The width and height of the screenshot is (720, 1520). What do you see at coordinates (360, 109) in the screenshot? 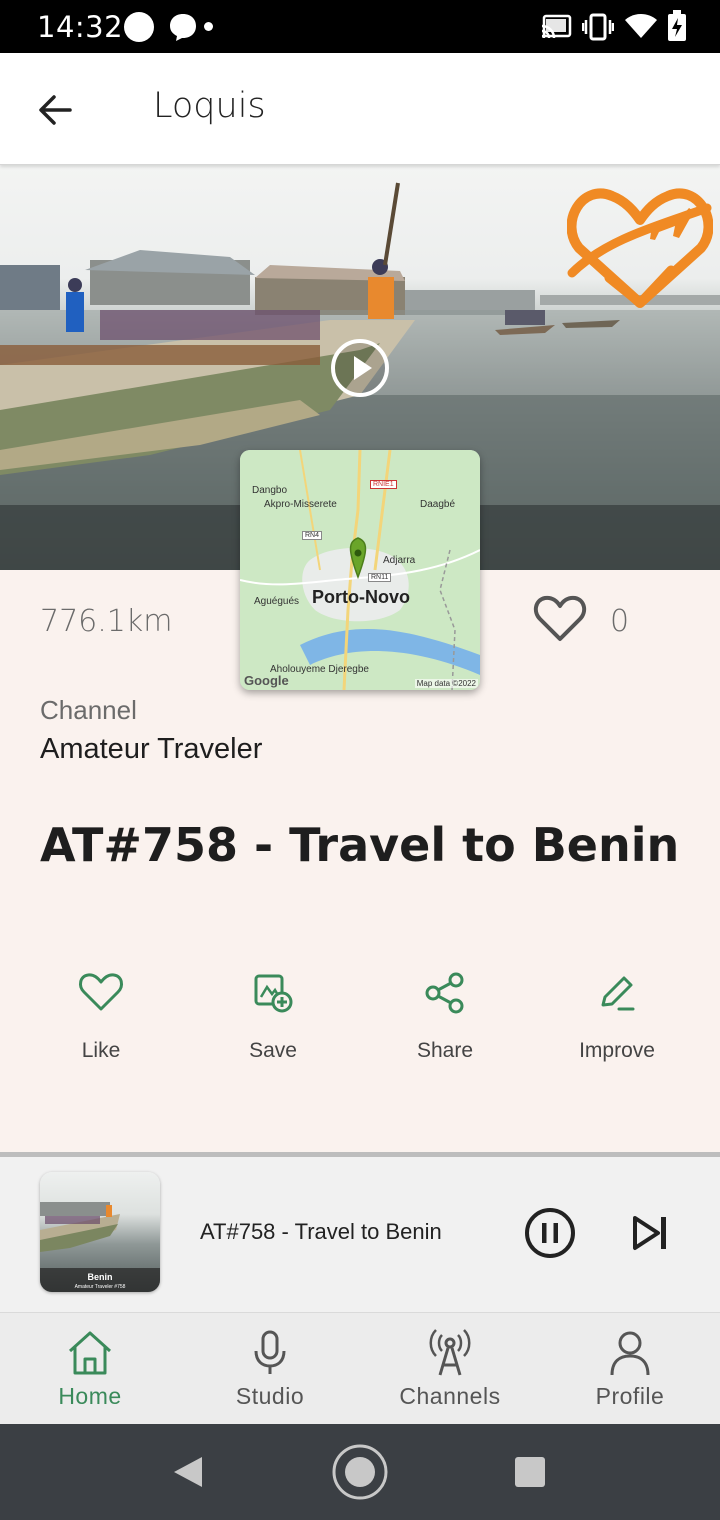
I see `app-bar: Loquis` at bounding box center [360, 109].